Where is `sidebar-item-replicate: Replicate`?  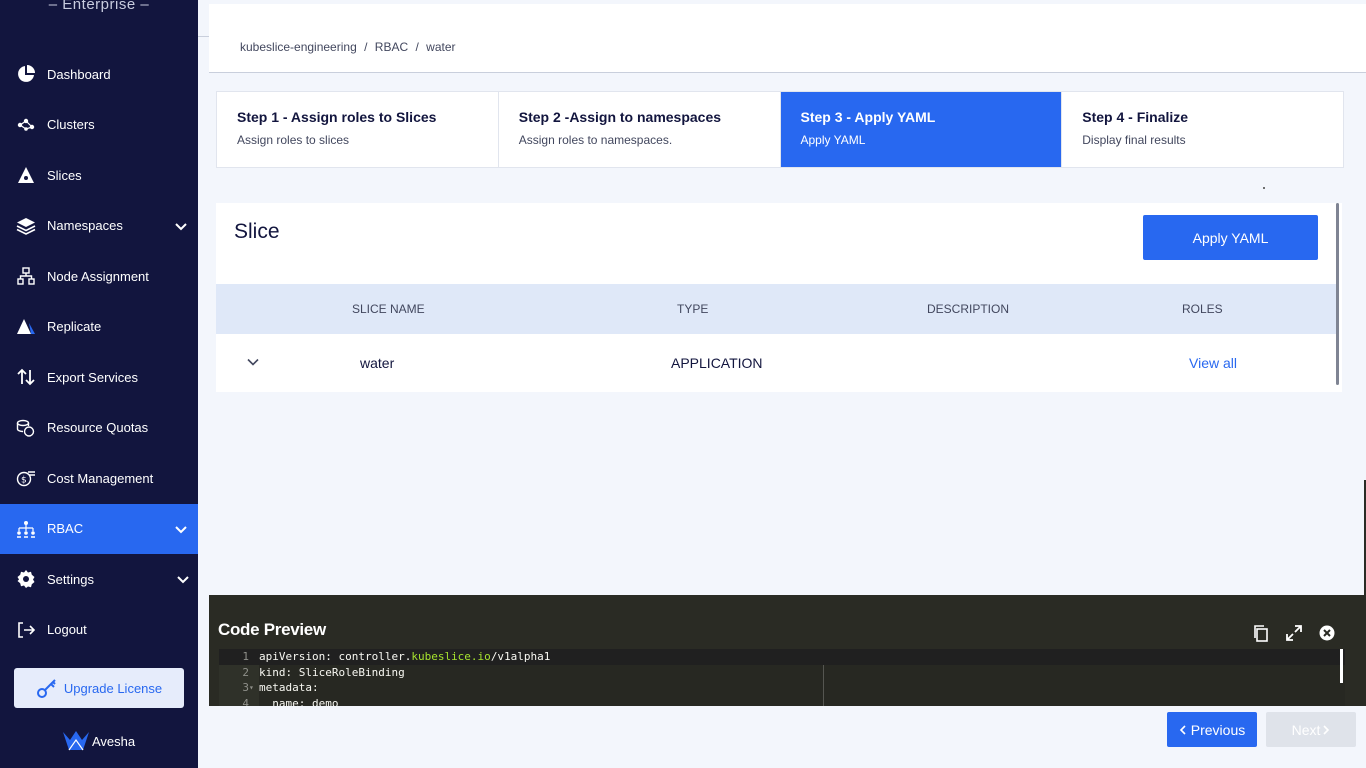
sidebar-item-replicate: Replicate is located at coordinates (99, 327).